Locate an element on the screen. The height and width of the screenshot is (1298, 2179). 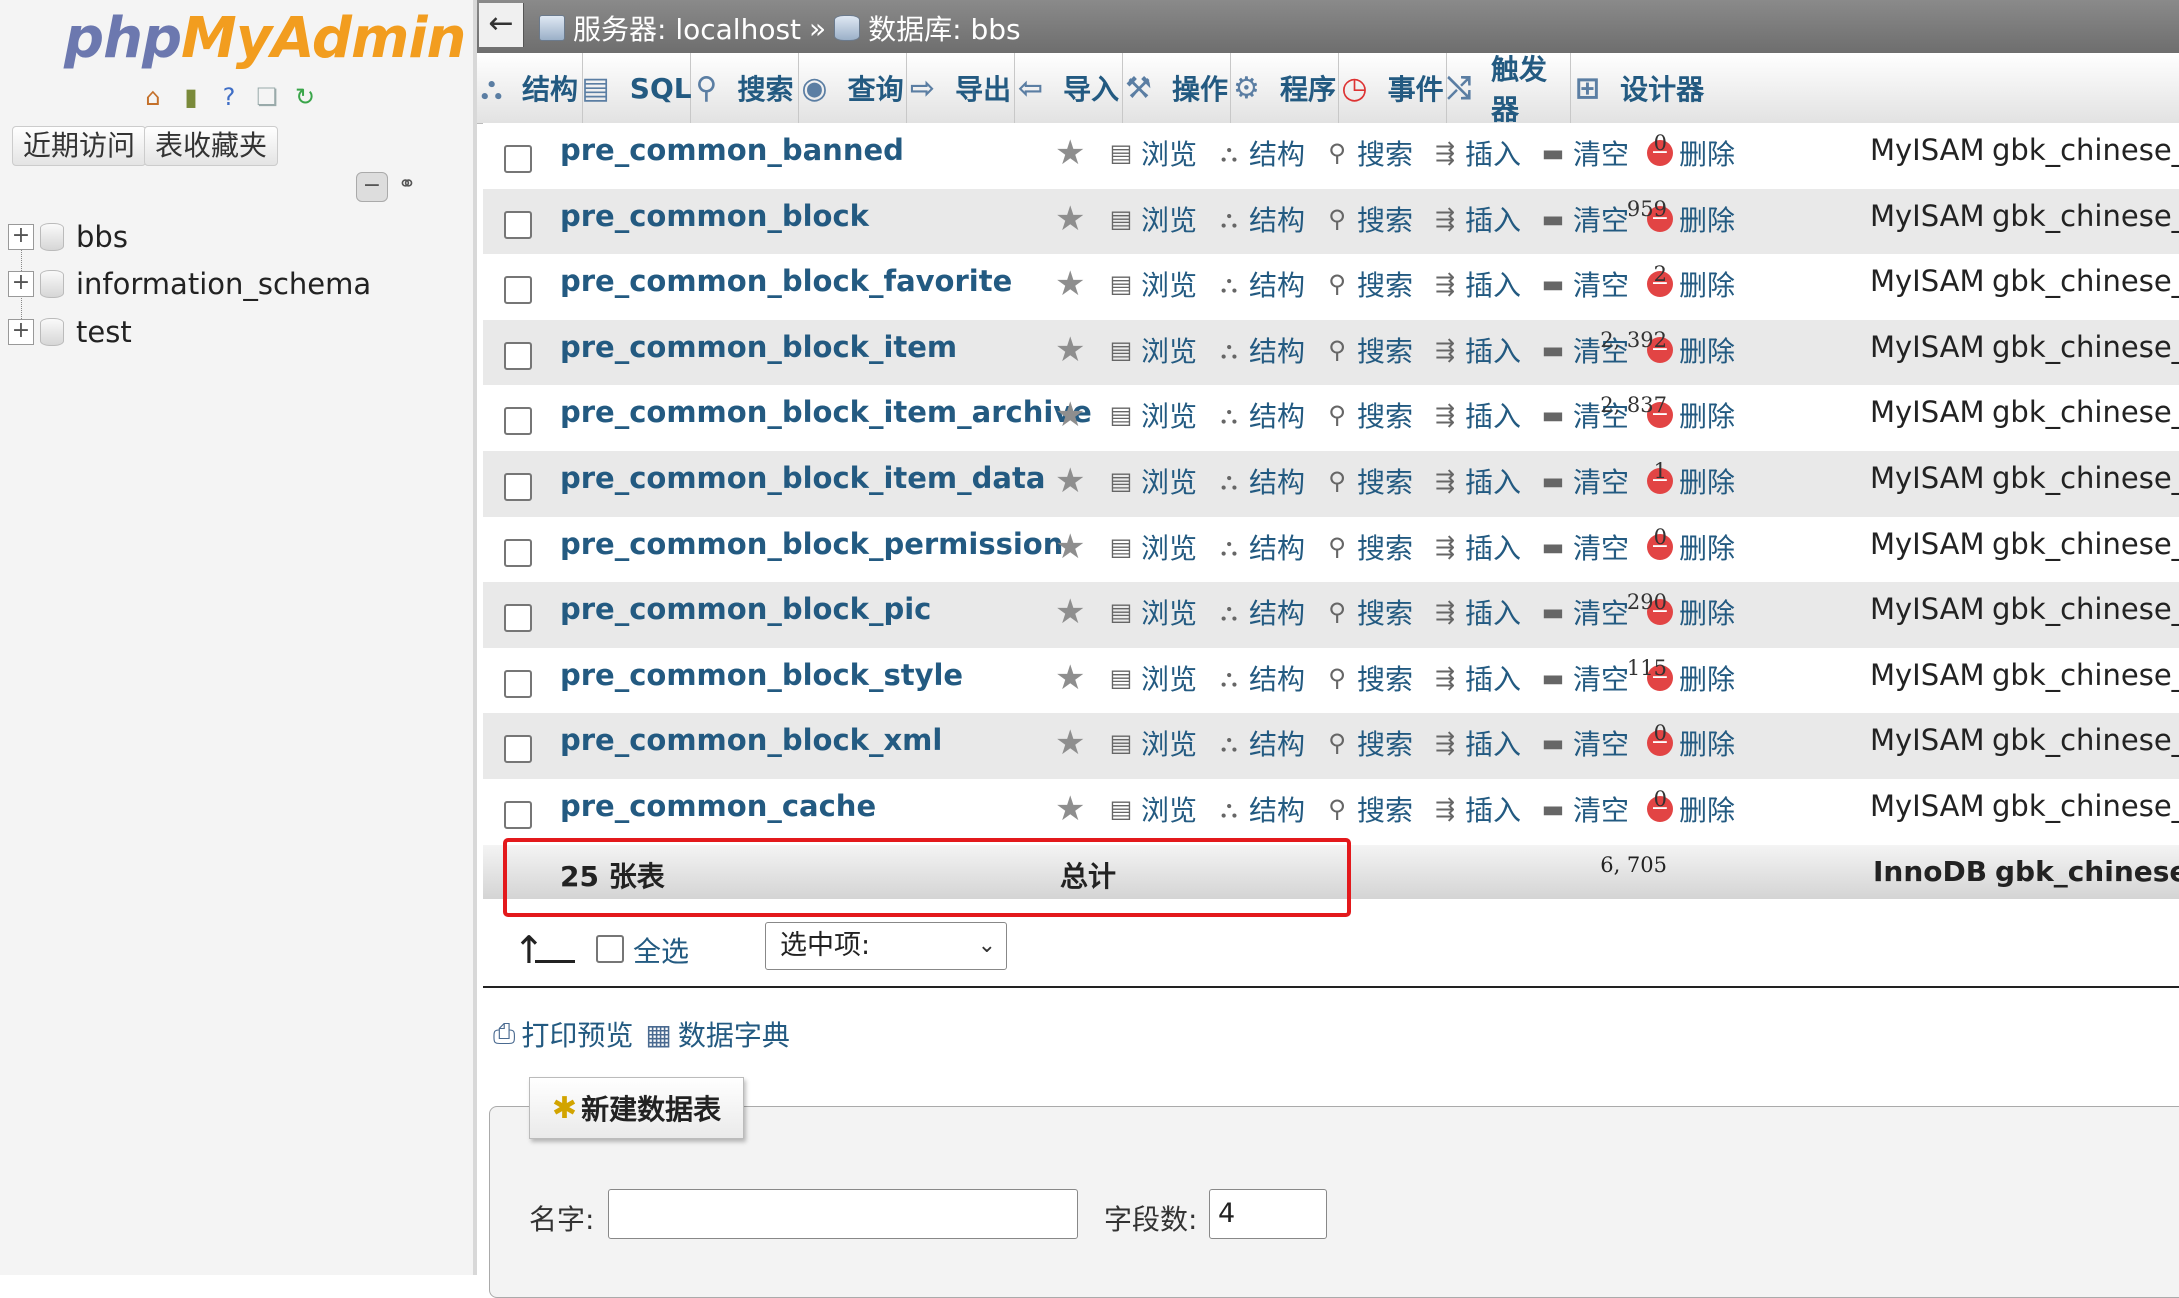
table-name-link: pre_common_block_item is located at coordinates (758, 347).